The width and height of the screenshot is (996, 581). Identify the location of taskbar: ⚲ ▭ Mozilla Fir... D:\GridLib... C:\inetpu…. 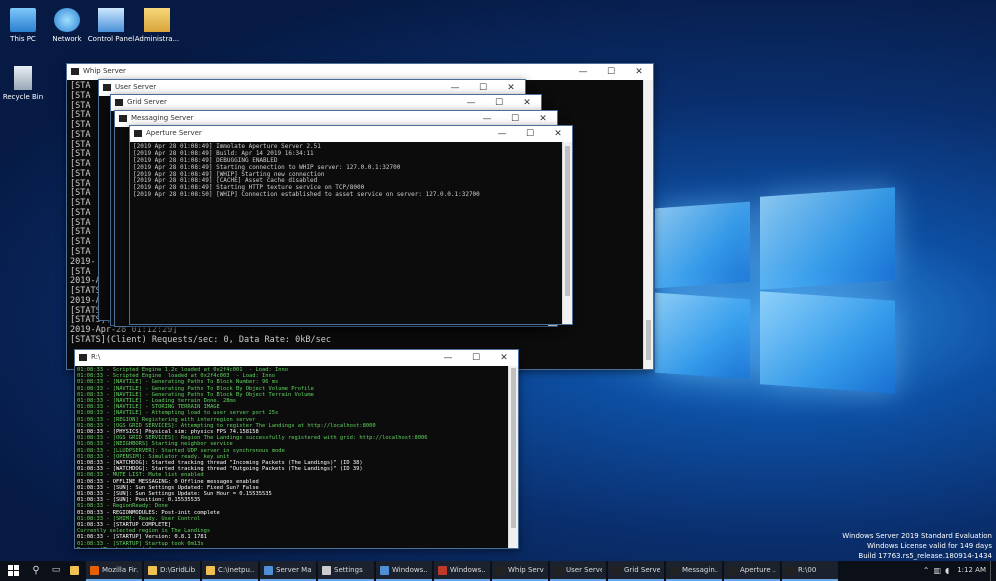
(498, 571).